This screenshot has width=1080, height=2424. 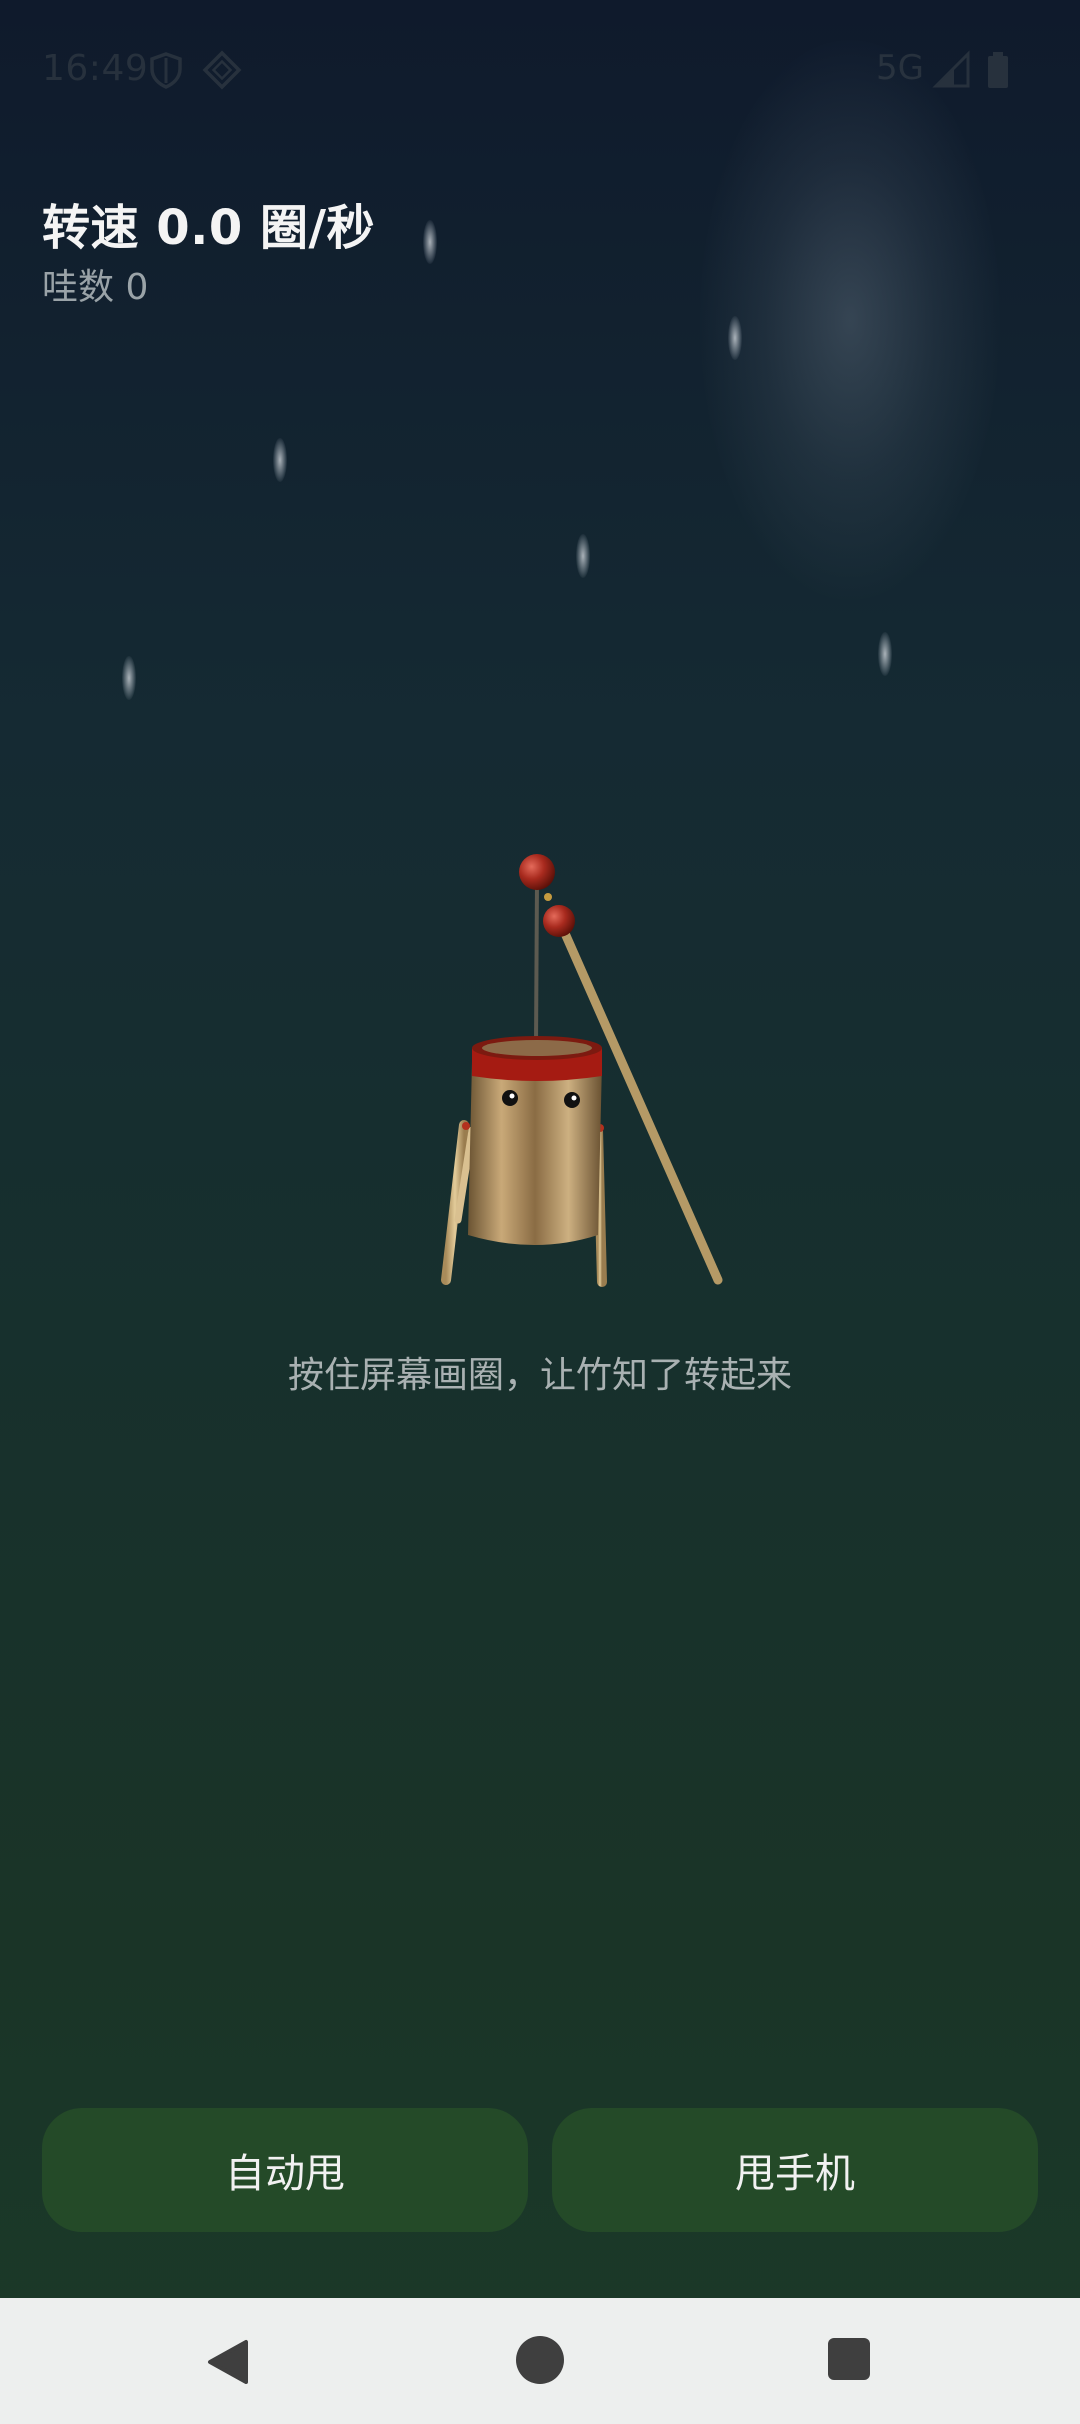 What do you see at coordinates (208, 228) in the screenshot?
I see `rotation-speed: 转速 0.0 圈/秒` at bounding box center [208, 228].